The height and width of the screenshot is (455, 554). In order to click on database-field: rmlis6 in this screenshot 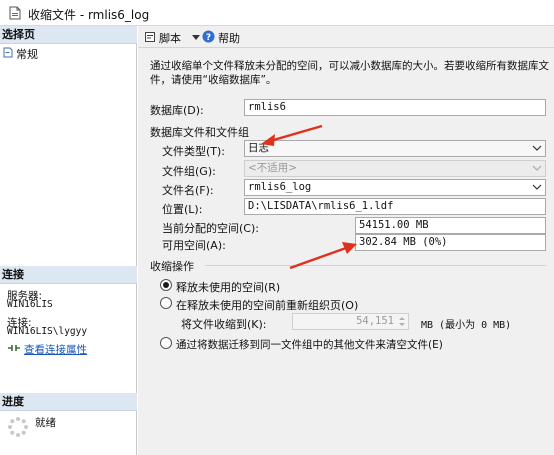, I will do `click(395, 107)`.